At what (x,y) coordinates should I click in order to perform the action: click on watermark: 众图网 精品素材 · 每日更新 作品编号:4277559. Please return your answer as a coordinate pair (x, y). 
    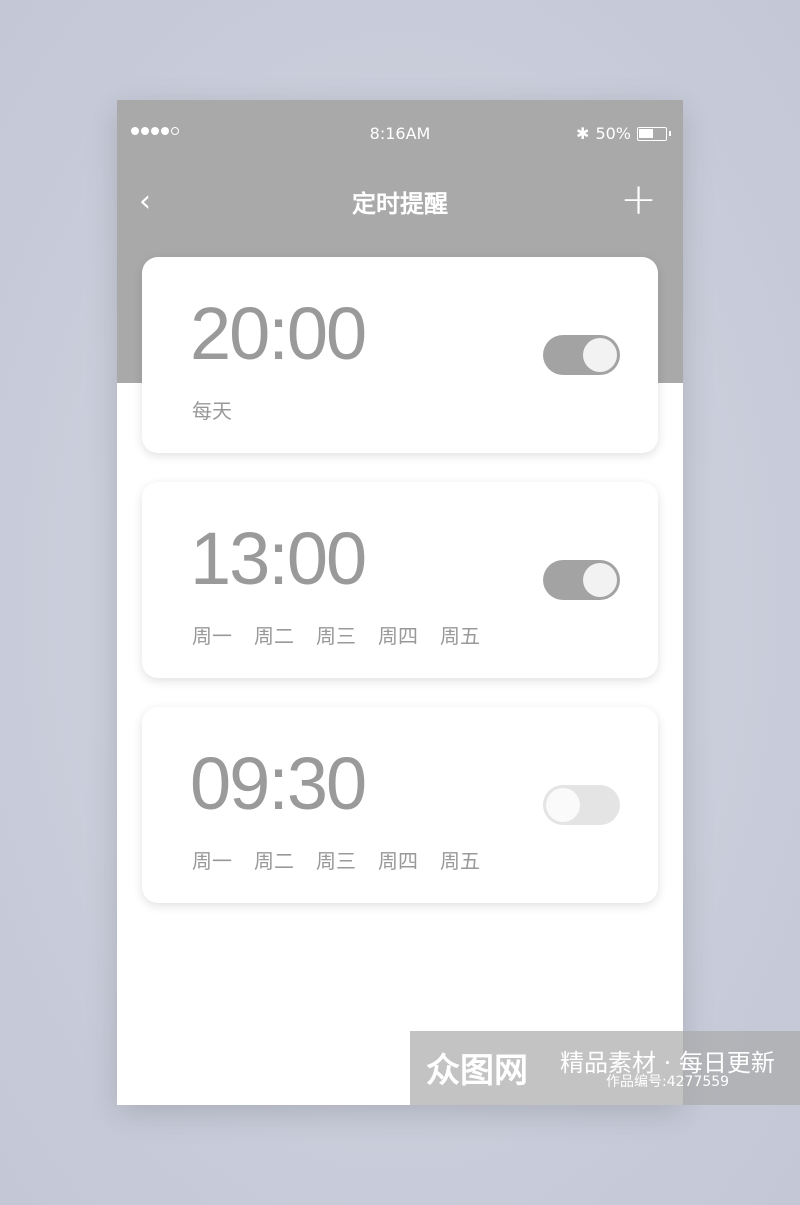
    Looking at the image, I should click on (605, 1068).